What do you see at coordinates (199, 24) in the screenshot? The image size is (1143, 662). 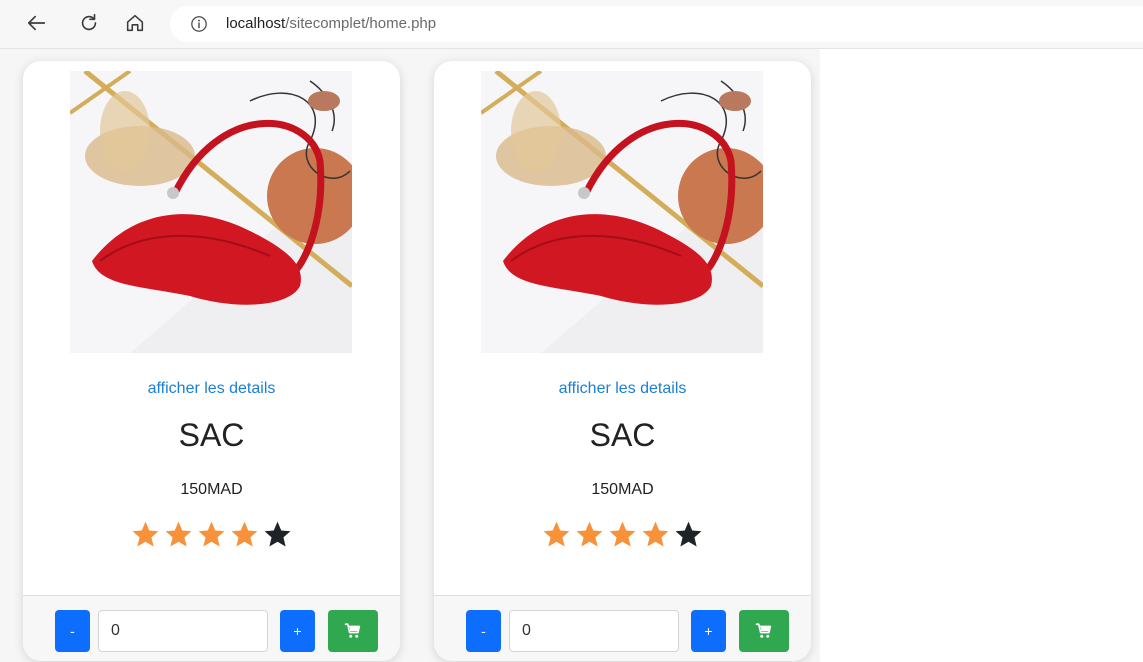 I see `info-icon` at bounding box center [199, 24].